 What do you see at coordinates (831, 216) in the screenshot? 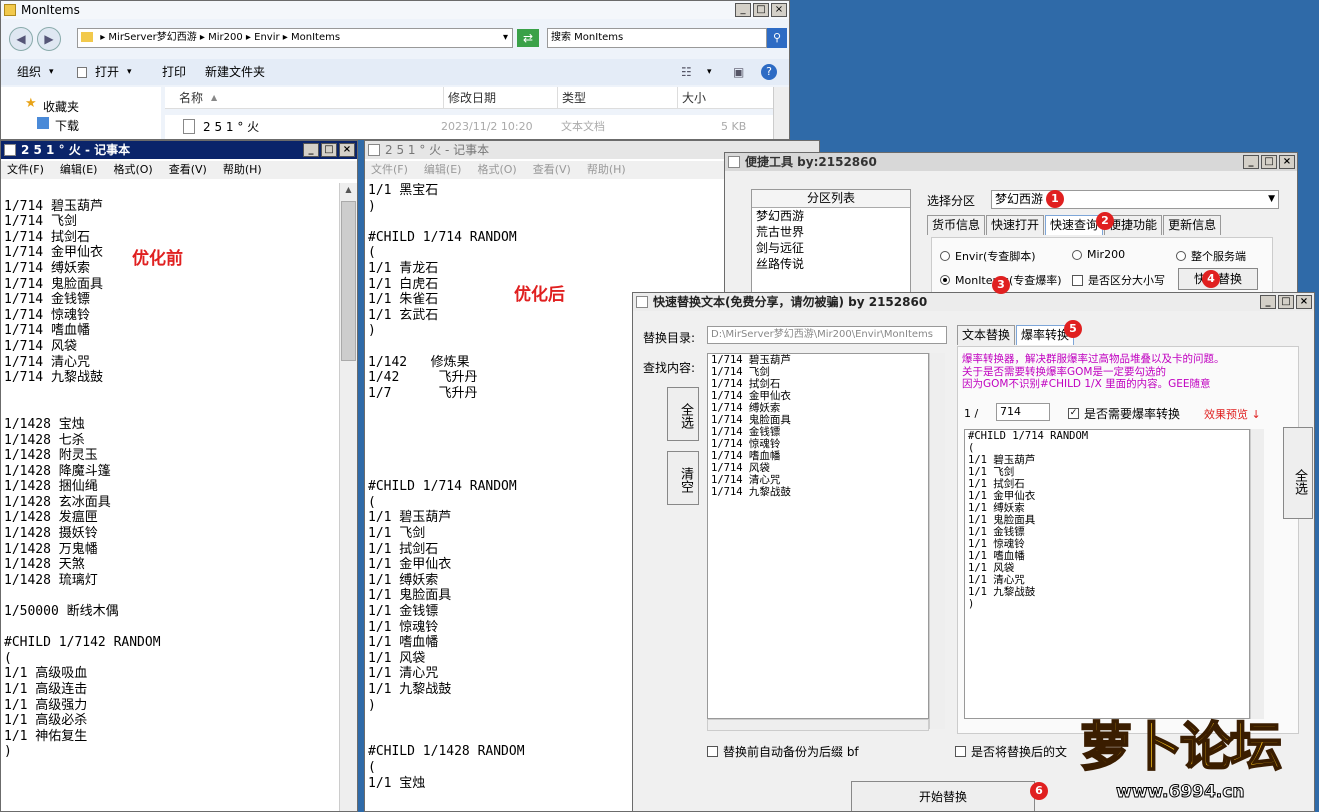
I see `partition-item: 梦幻西游` at bounding box center [831, 216].